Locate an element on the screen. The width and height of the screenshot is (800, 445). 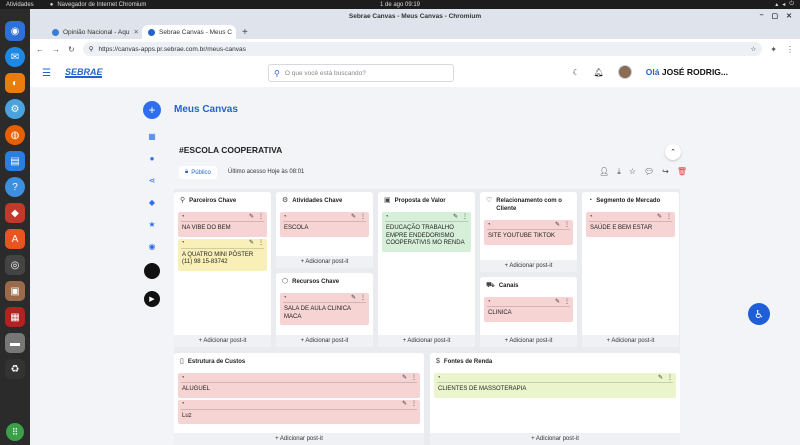
favorite-star-icon: ☆ is located at coordinates (632, 172).